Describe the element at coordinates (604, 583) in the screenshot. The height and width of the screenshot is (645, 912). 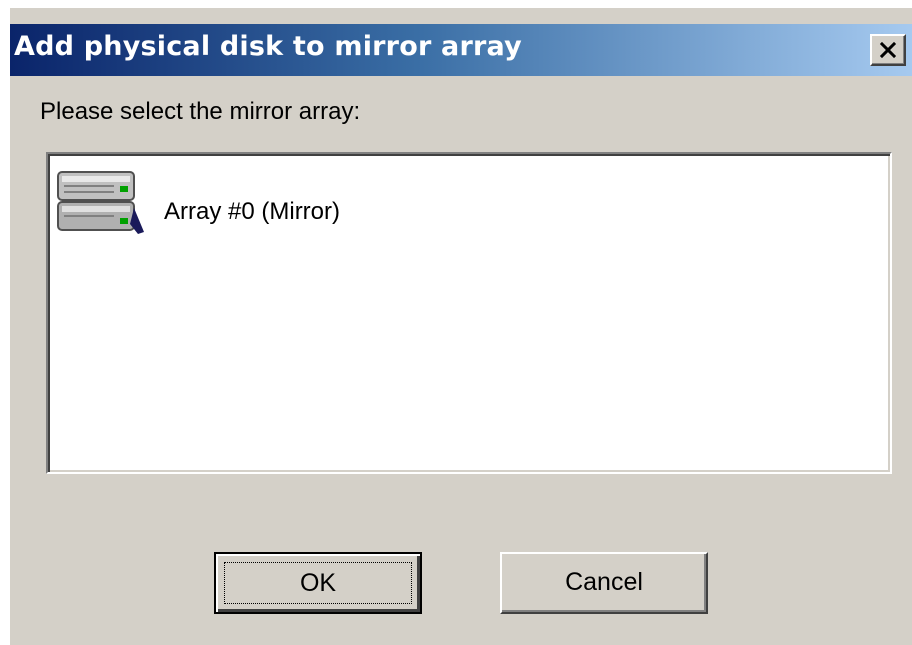
I see `cancel-button: Cancel` at that location.